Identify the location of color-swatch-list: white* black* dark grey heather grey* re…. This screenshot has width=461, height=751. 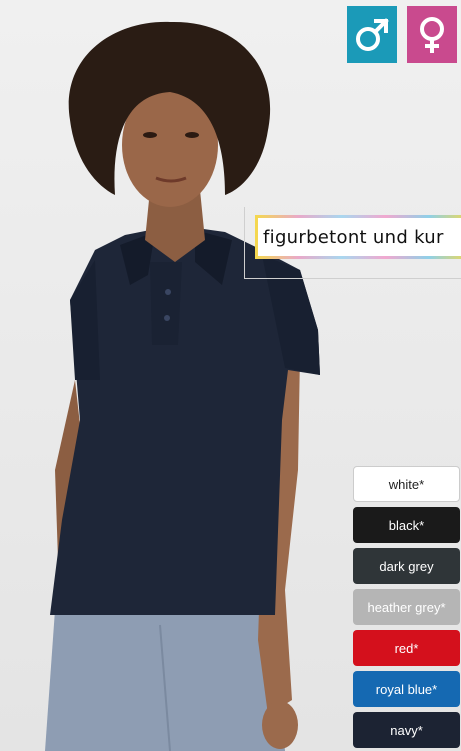
(406, 608).